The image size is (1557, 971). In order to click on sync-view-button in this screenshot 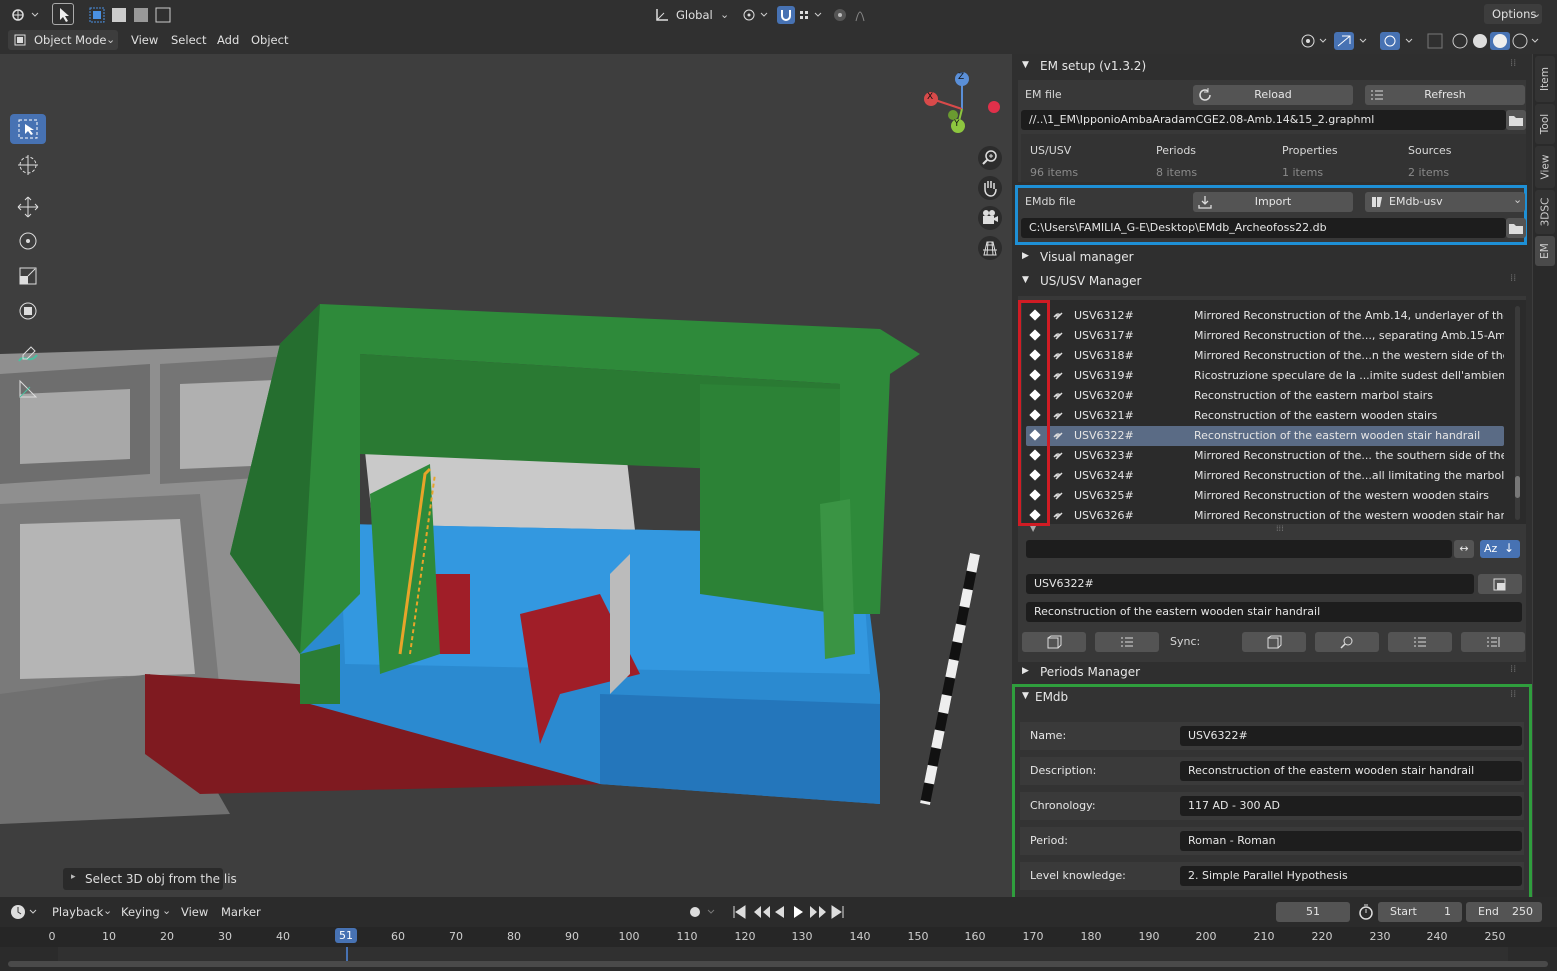, I will do `click(1347, 642)`.